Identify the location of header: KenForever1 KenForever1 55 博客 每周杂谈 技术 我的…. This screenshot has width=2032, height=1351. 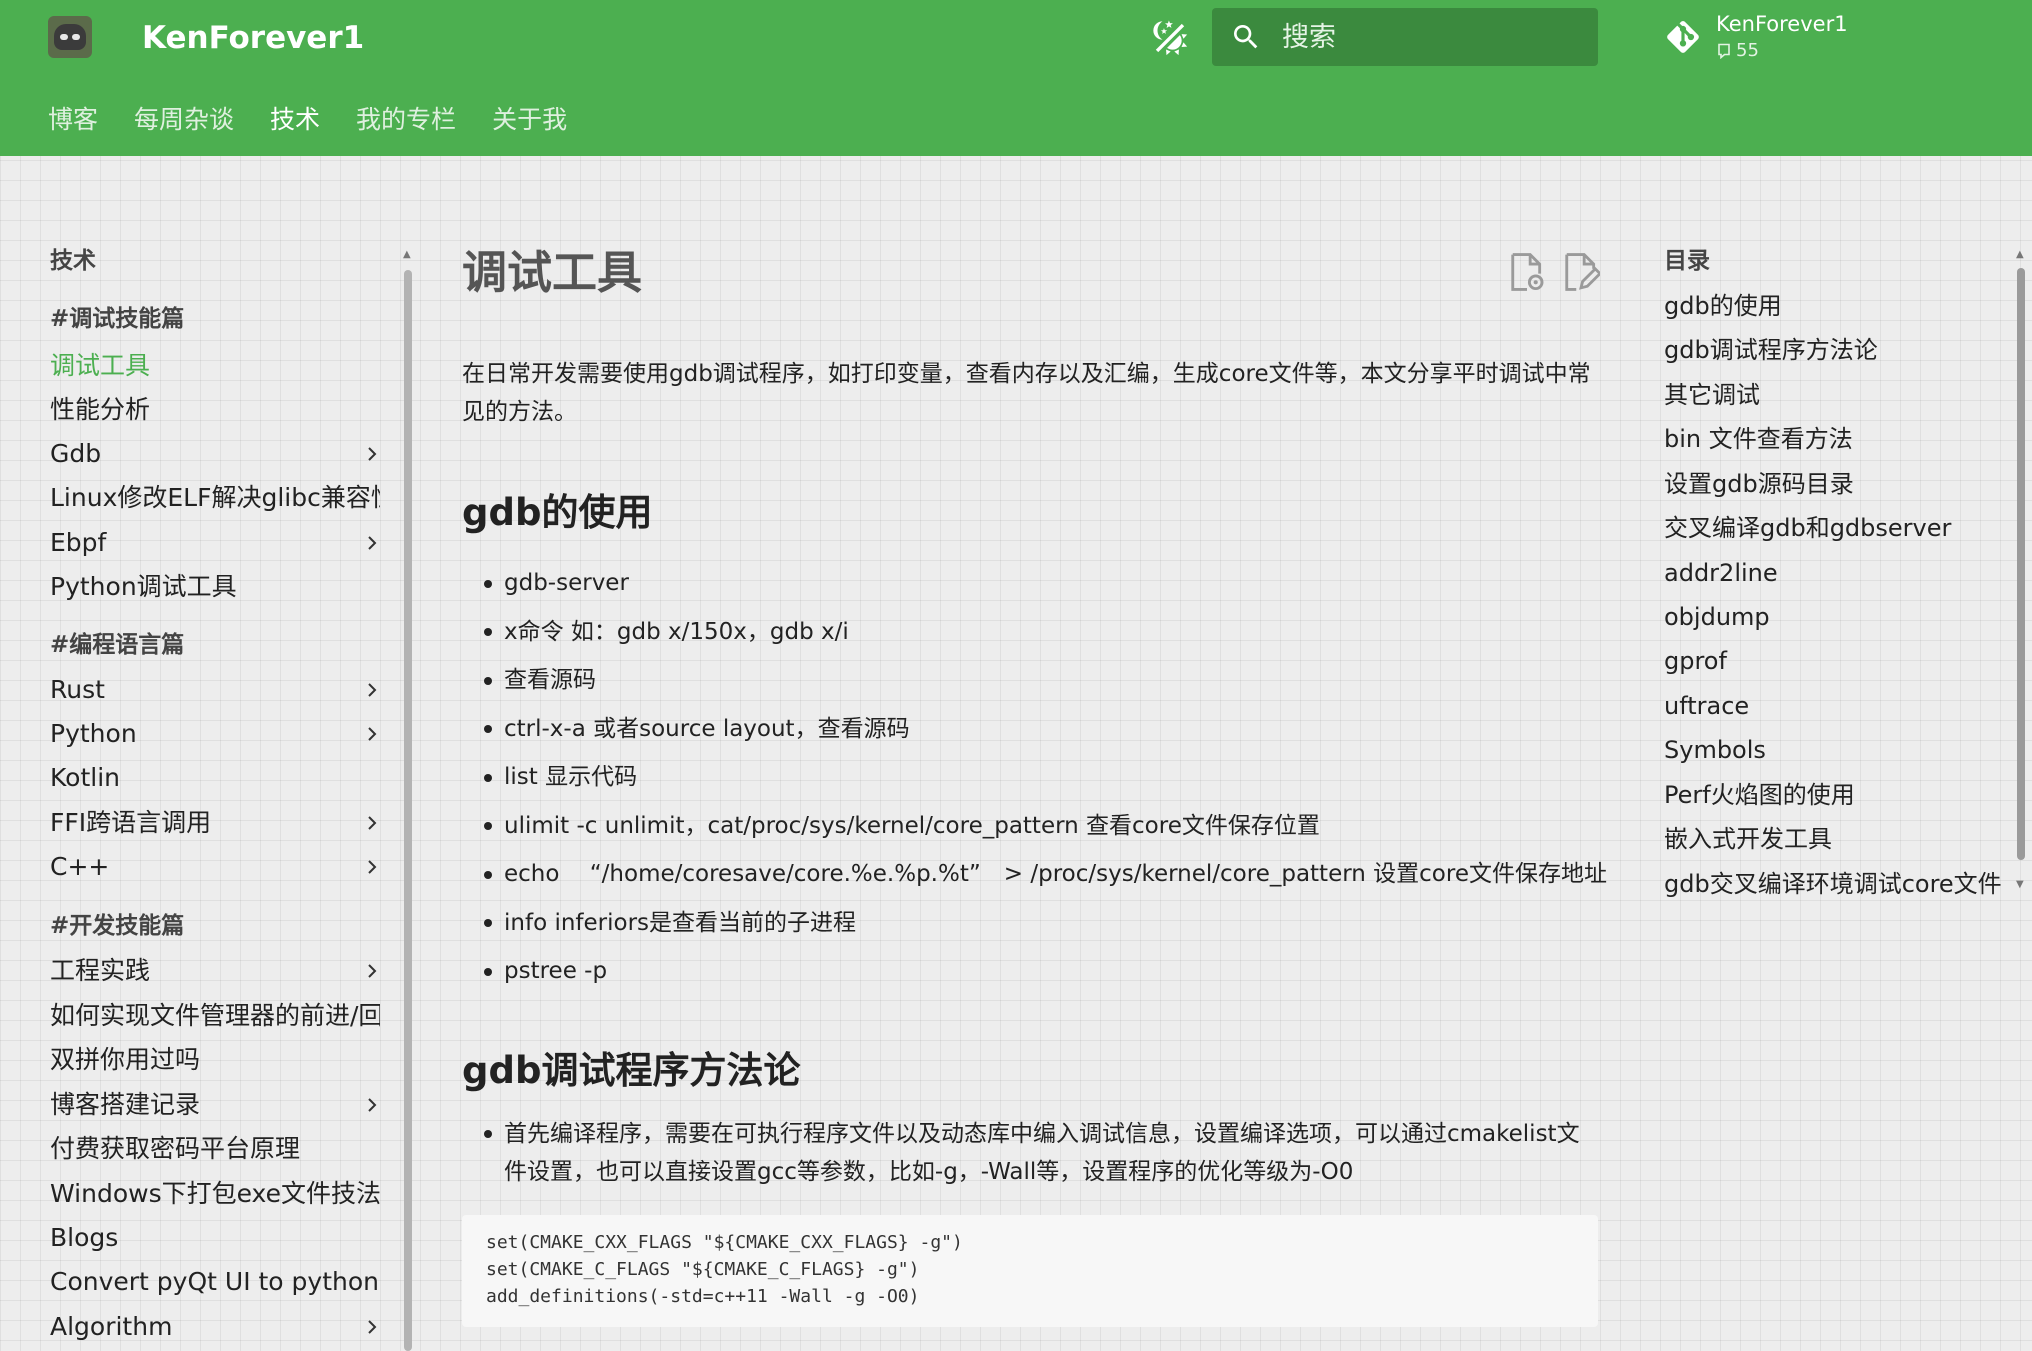
(1016, 78).